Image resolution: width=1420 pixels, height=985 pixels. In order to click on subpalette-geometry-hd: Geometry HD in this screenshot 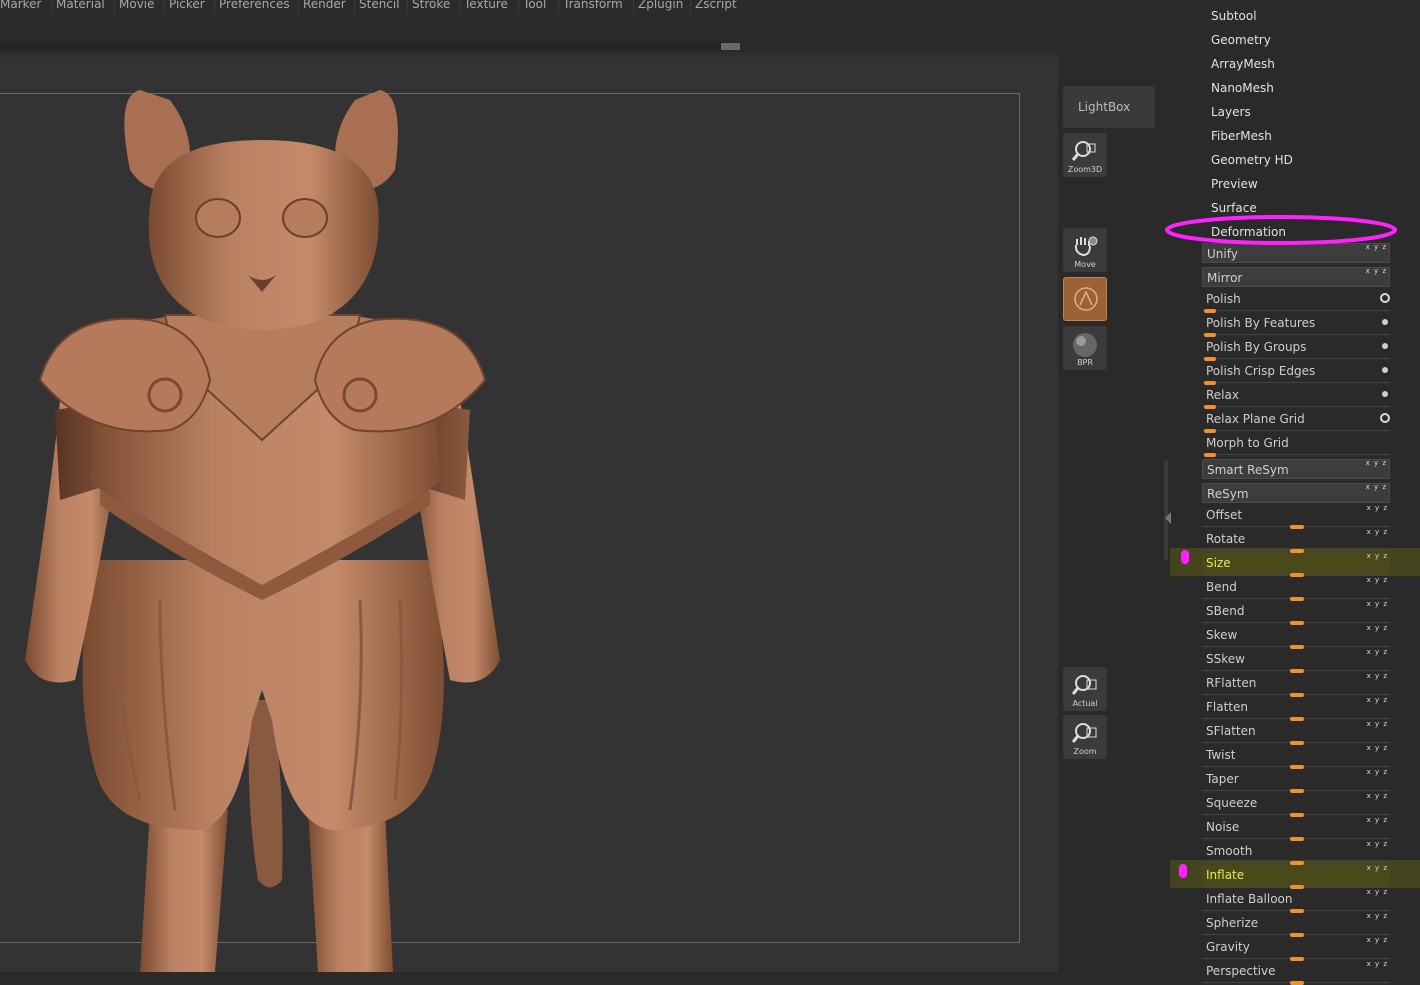, I will do `click(1252, 160)`.